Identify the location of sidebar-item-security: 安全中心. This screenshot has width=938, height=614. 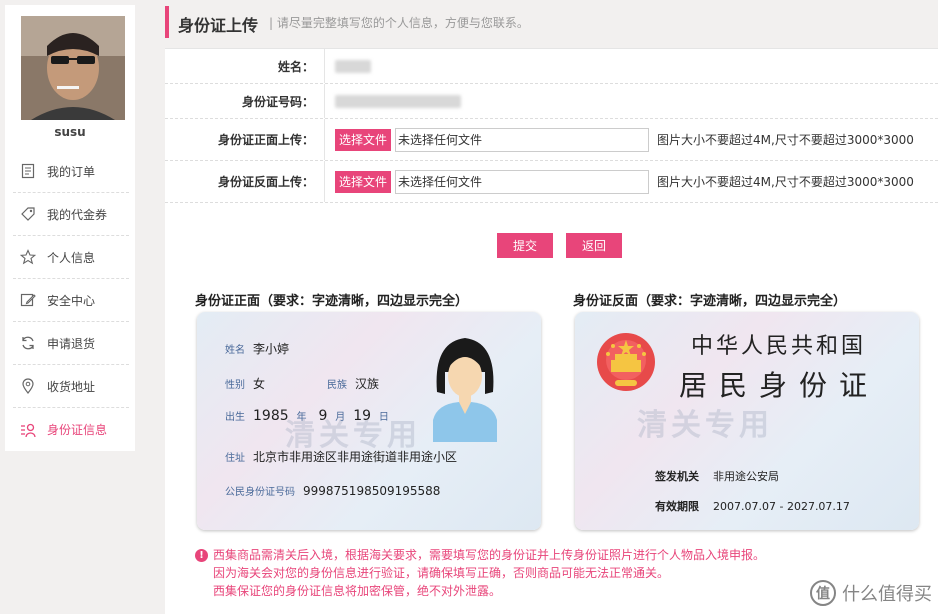
(71, 300).